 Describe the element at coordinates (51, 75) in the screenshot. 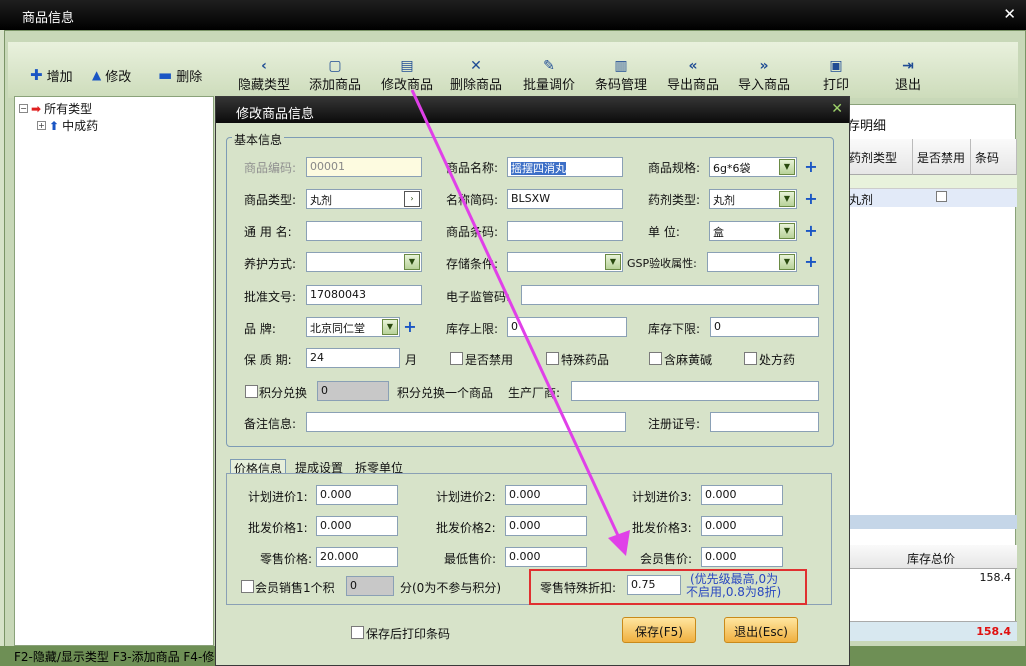

I see `add-type-button: ✚ 增加` at that location.